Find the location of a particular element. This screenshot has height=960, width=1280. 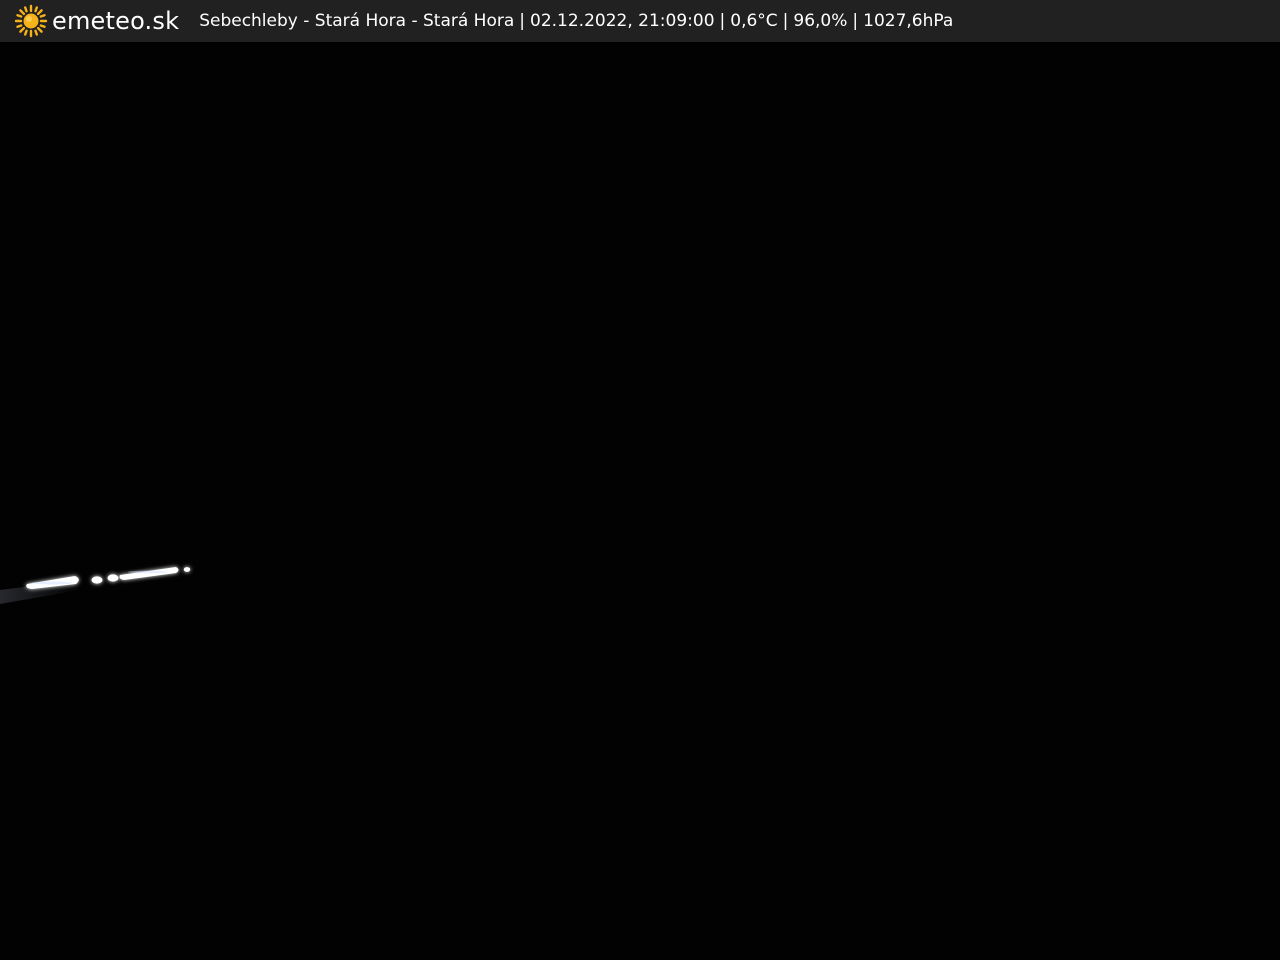

brand-name: emeteo.sk is located at coordinates (116, 21).